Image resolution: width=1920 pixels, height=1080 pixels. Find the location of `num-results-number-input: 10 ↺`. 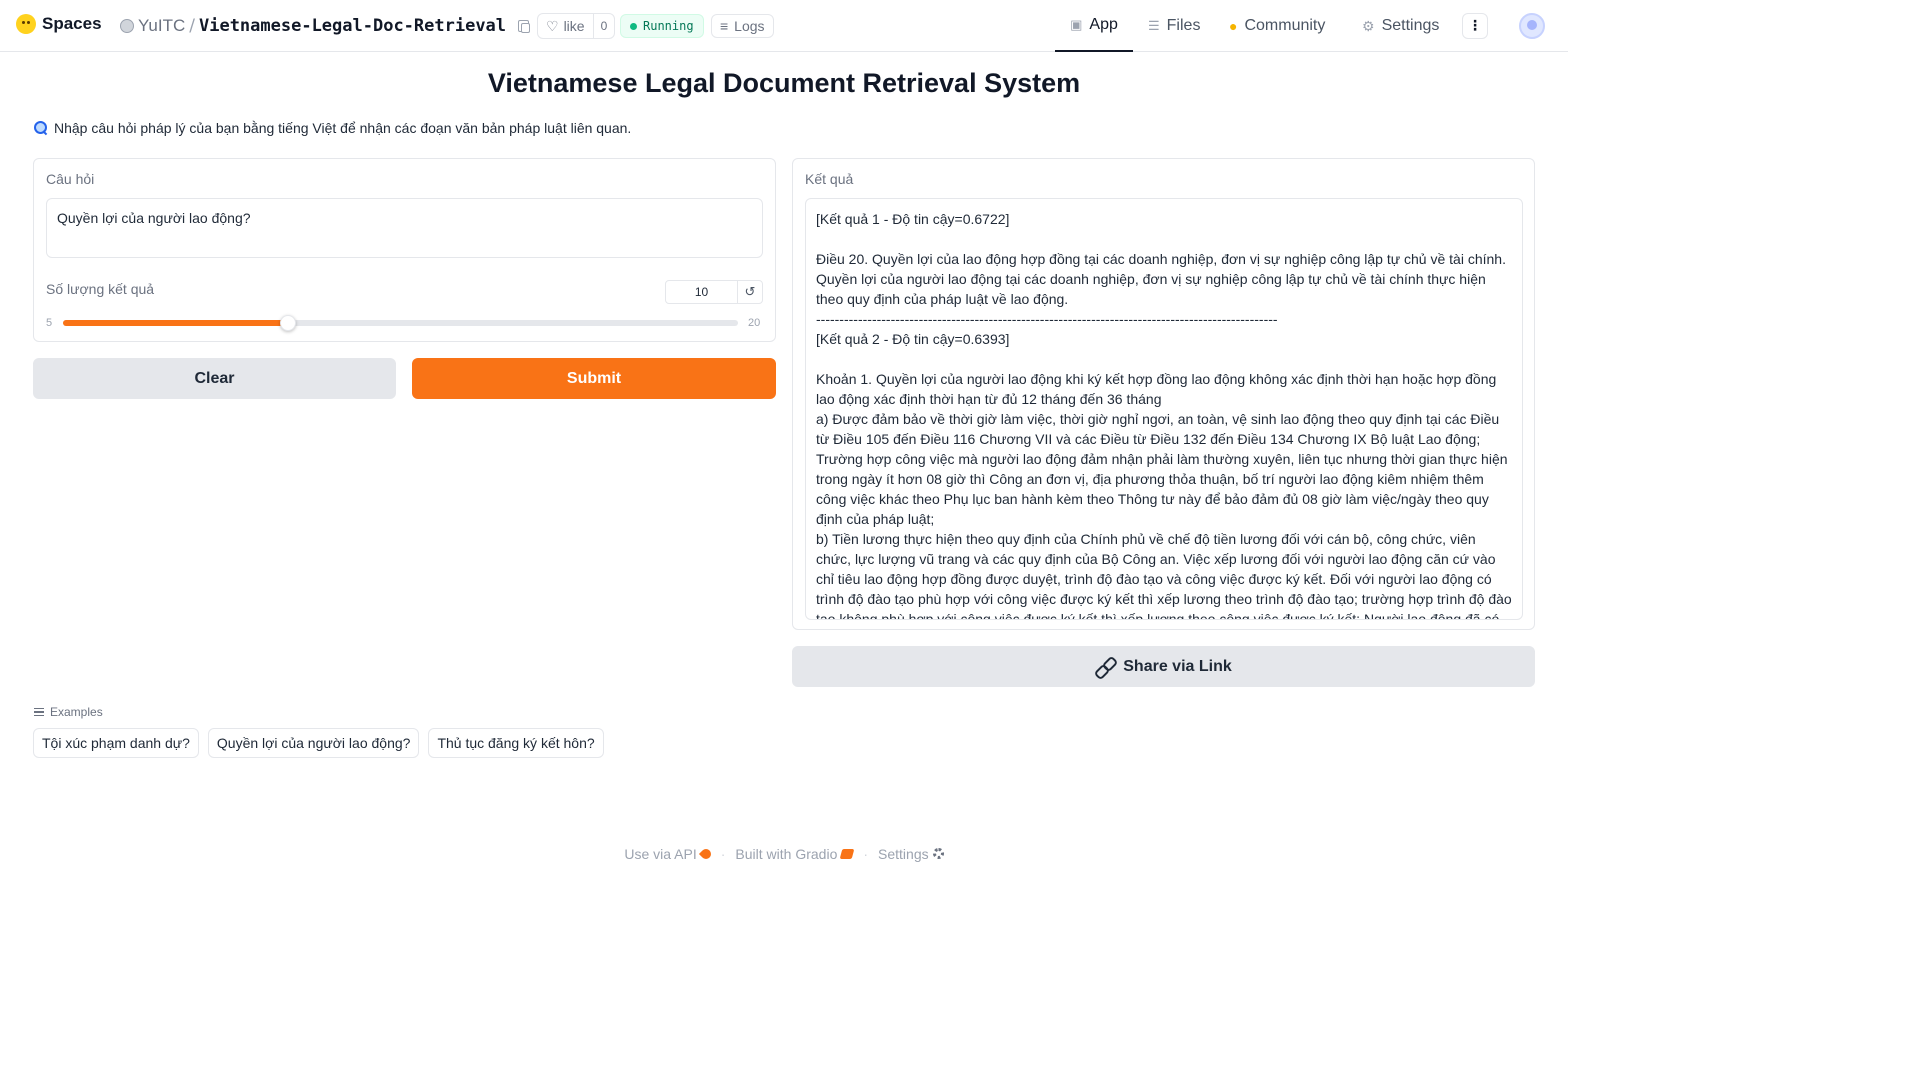

num-results-number-input: 10 ↺ is located at coordinates (714, 292).